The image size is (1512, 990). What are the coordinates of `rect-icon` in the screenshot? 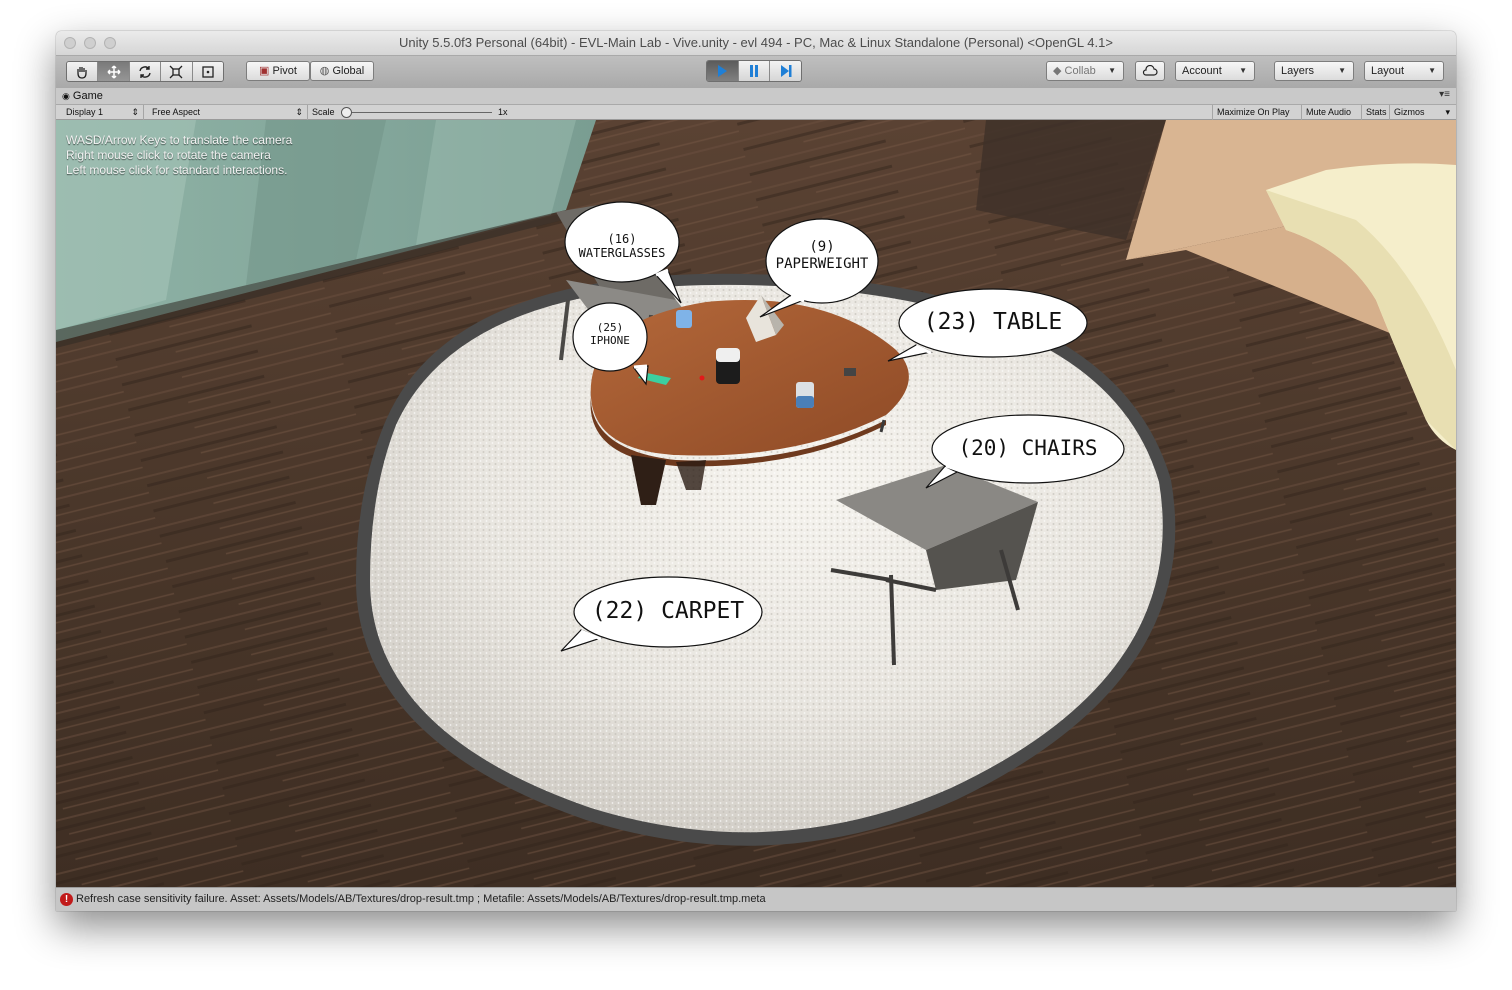 It's located at (208, 71).